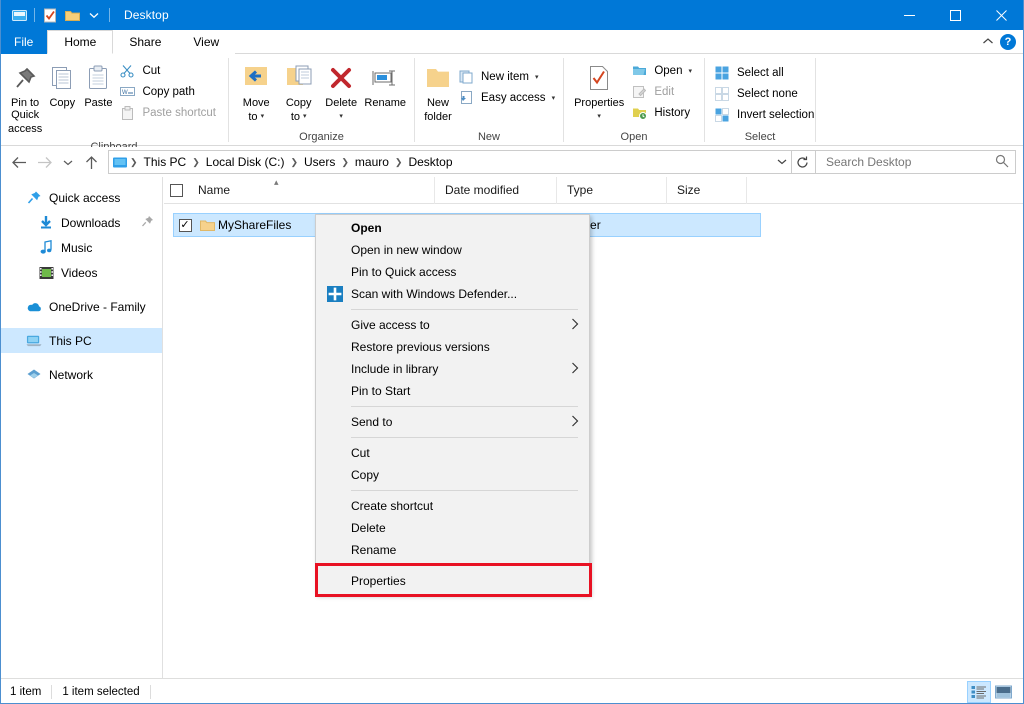  Describe the element at coordinates (612, 190) in the screenshot. I see `column-header-type: Type` at that location.